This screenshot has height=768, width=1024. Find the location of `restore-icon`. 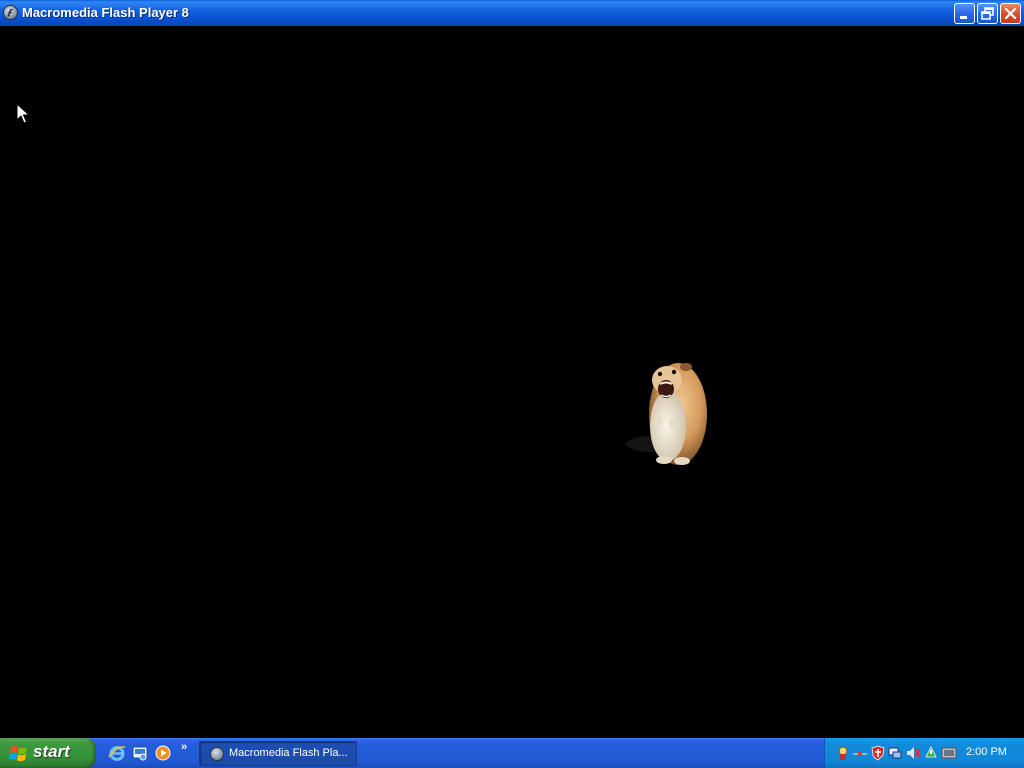

restore-icon is located at coordinates (987, 13).